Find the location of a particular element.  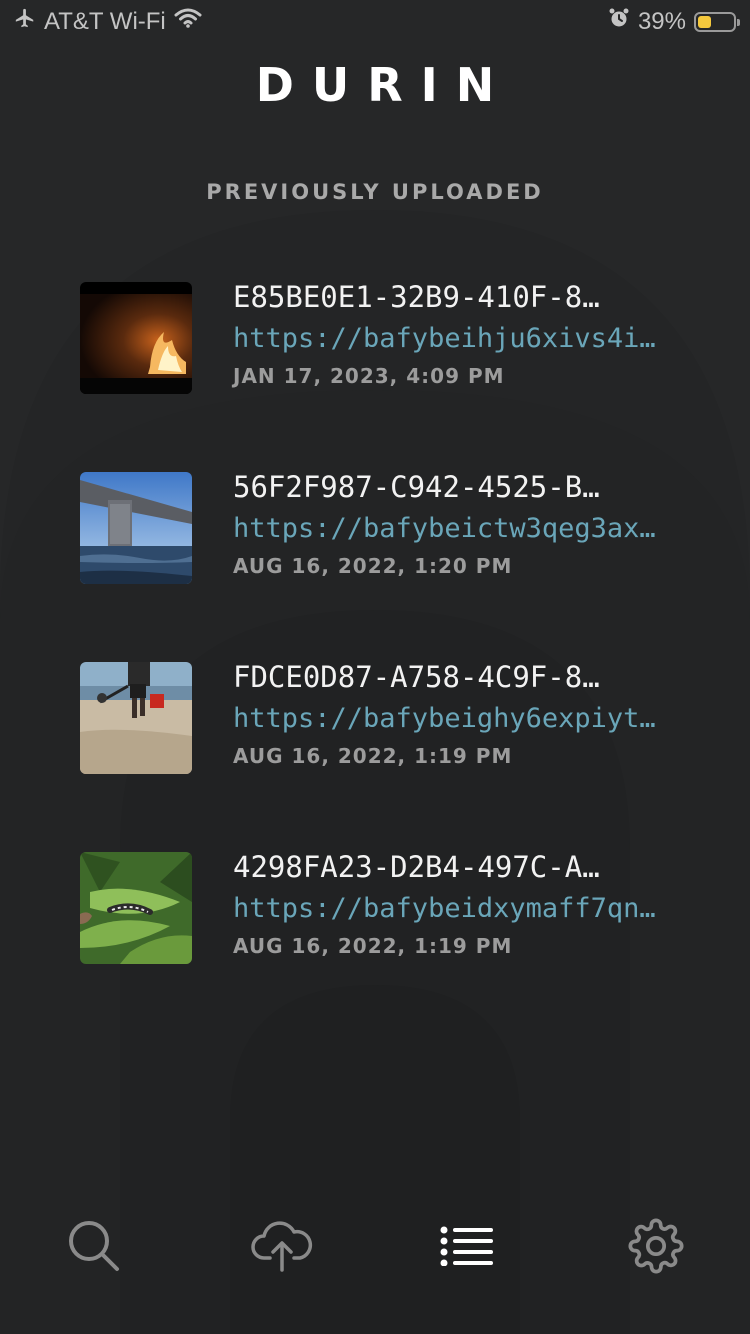

tab-settings is located at coordinates (656, 1246).